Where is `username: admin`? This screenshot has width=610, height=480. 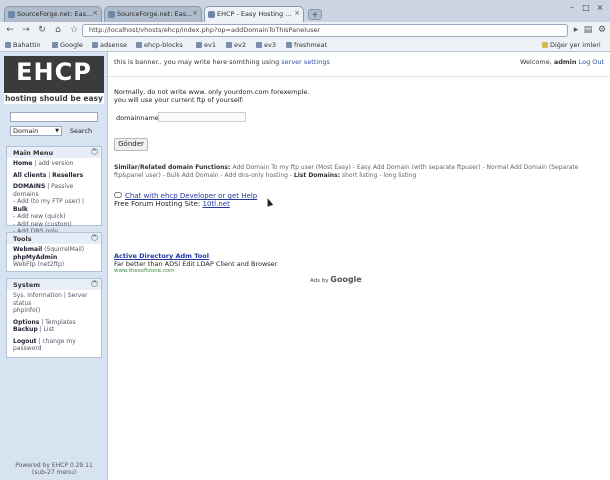 username: admin is located at coordinates (565, 62).